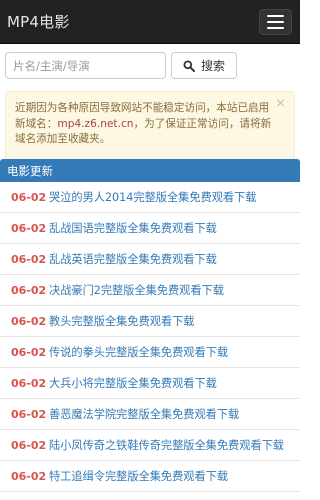 This screenshot has height=500, width=320. What do you see at coordinates (166, 445) in the screenshot?
I see `movie-title-link: 陆小凤传奇之铁鞋传奇完整版全集免费观看下载` at bounding box center [166, 445].